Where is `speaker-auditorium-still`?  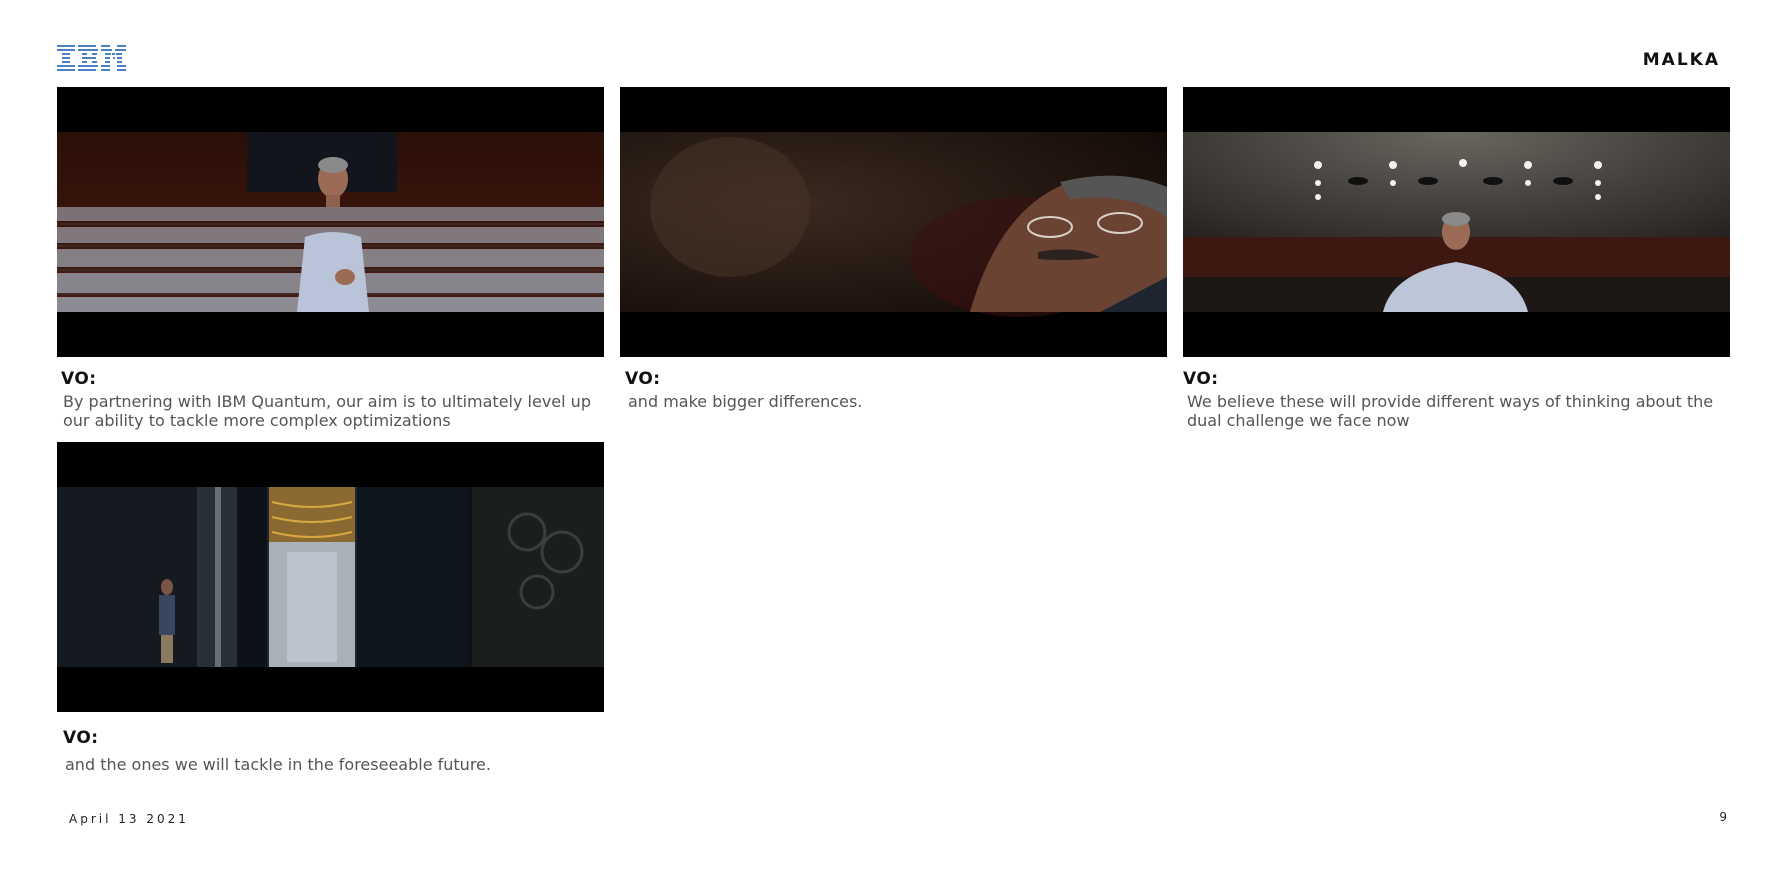 speaker-auditorium-still is located at coordinates (330, 222).